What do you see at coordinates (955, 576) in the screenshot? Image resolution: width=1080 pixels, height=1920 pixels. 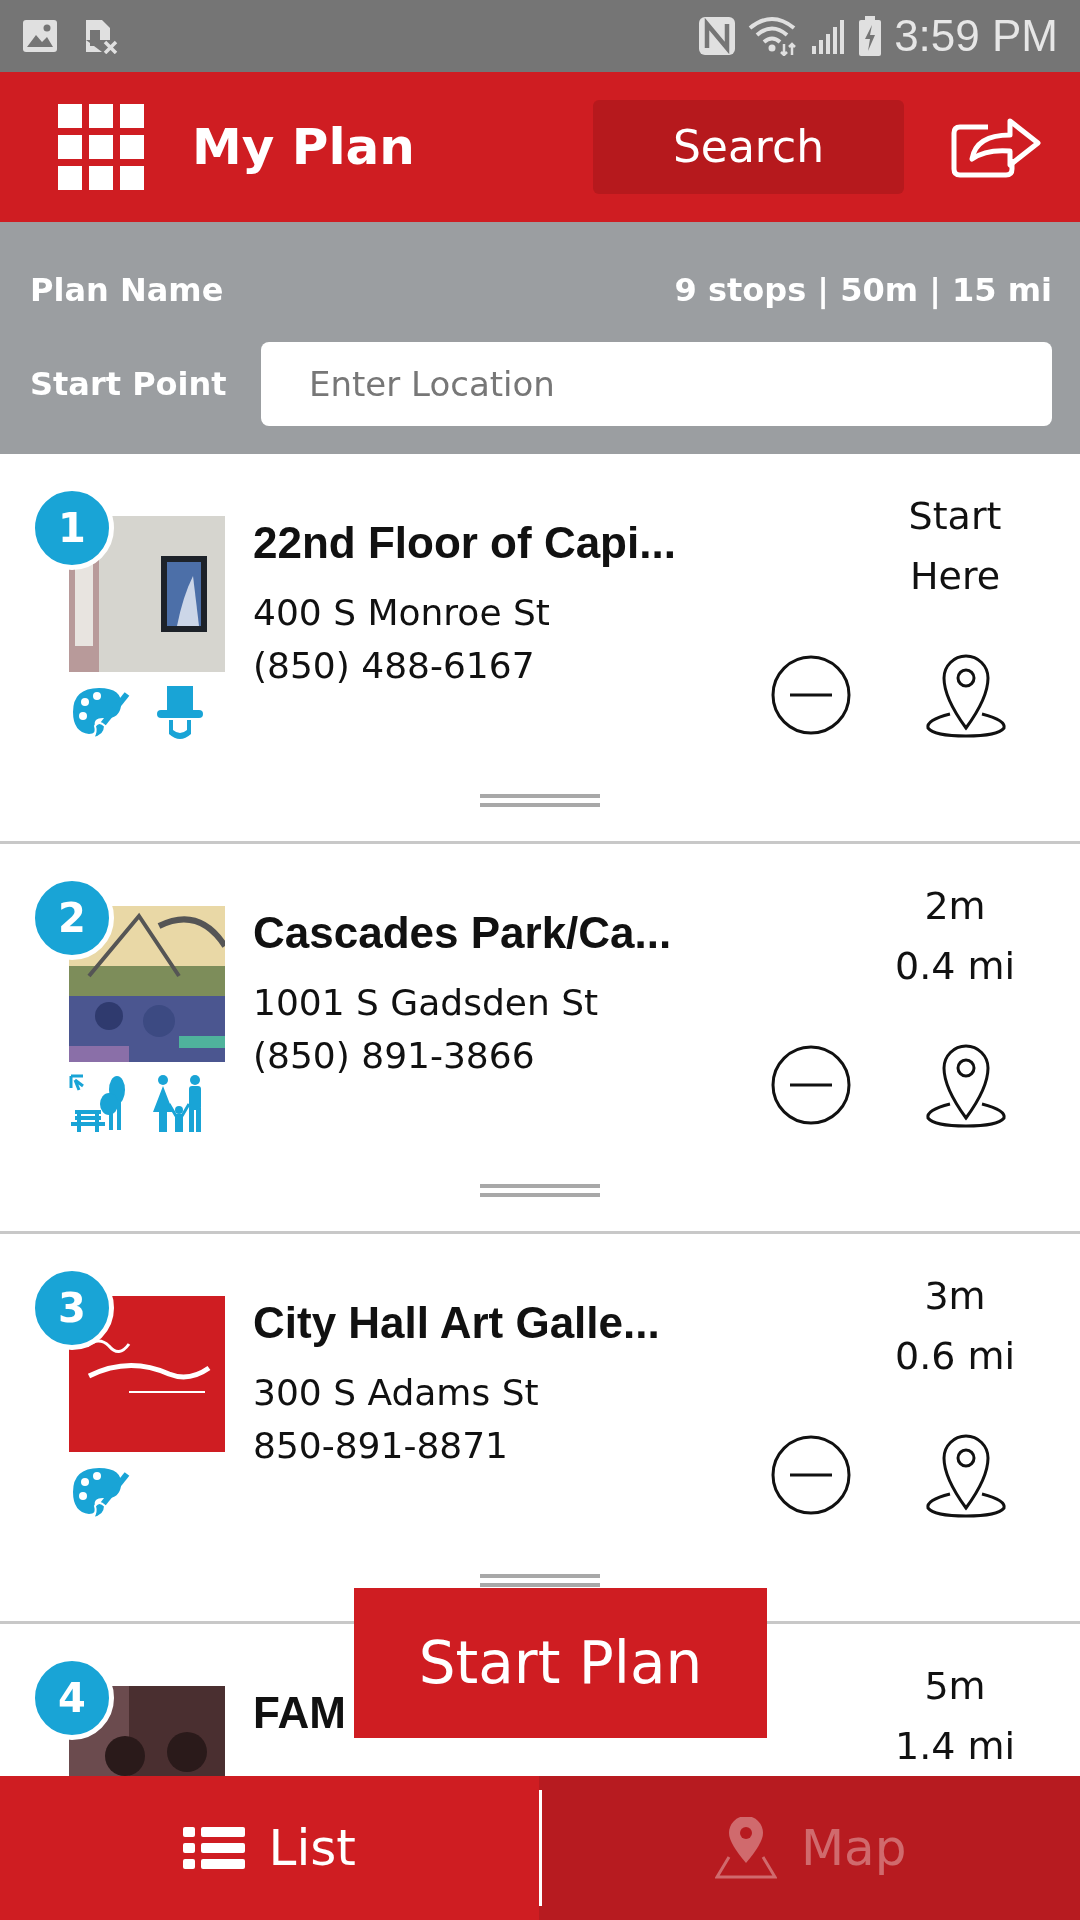 I see `travel-info: Here` at bounding box center [955, 576].